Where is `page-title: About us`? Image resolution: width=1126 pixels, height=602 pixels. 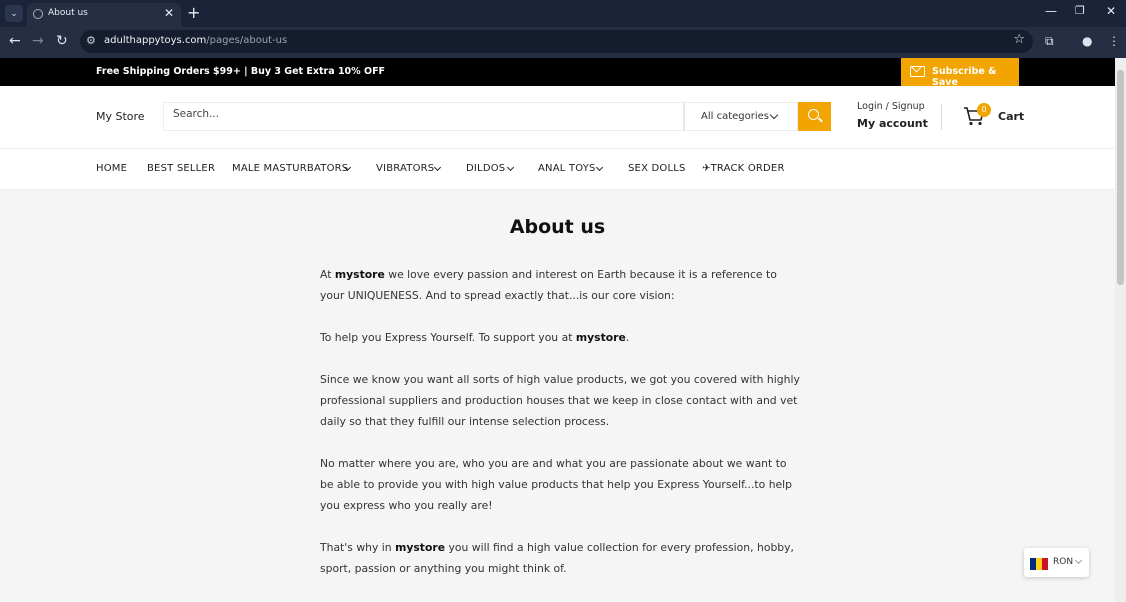
page-title: About us is located at coordinates (557, 227).